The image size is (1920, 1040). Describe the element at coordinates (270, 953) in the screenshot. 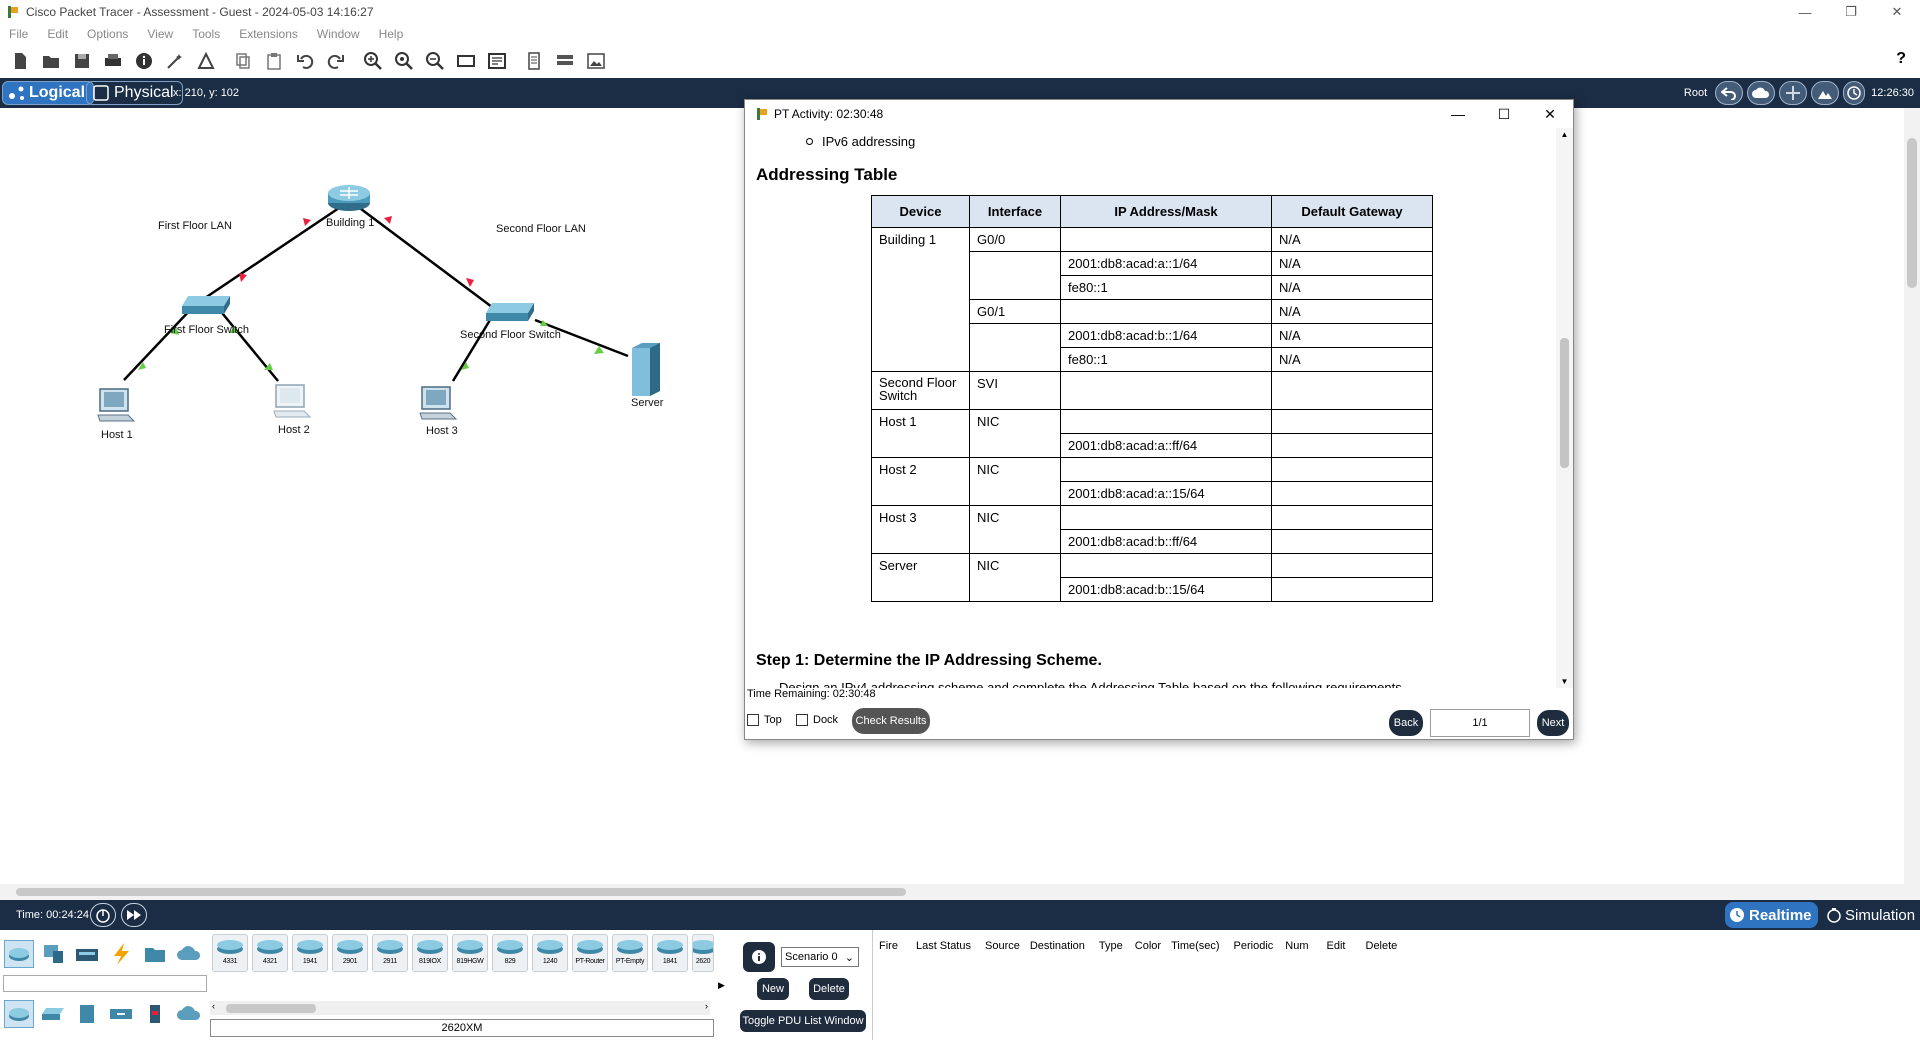

I see `device-tile-4321: 4321` at that location.